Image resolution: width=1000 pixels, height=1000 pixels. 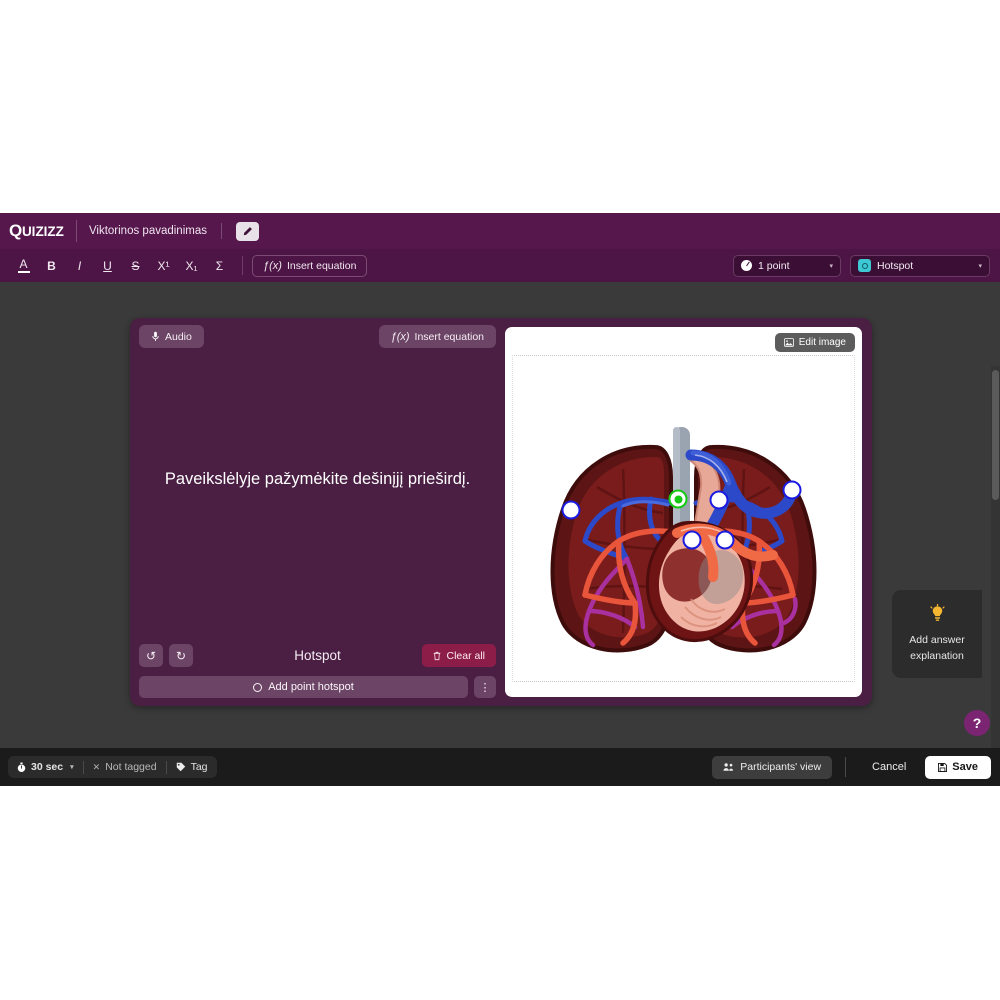 What do you see at coordinates (219, 266) in the screenshot?
I see `special-character-button: Σ` at bounding box center [219, 266].